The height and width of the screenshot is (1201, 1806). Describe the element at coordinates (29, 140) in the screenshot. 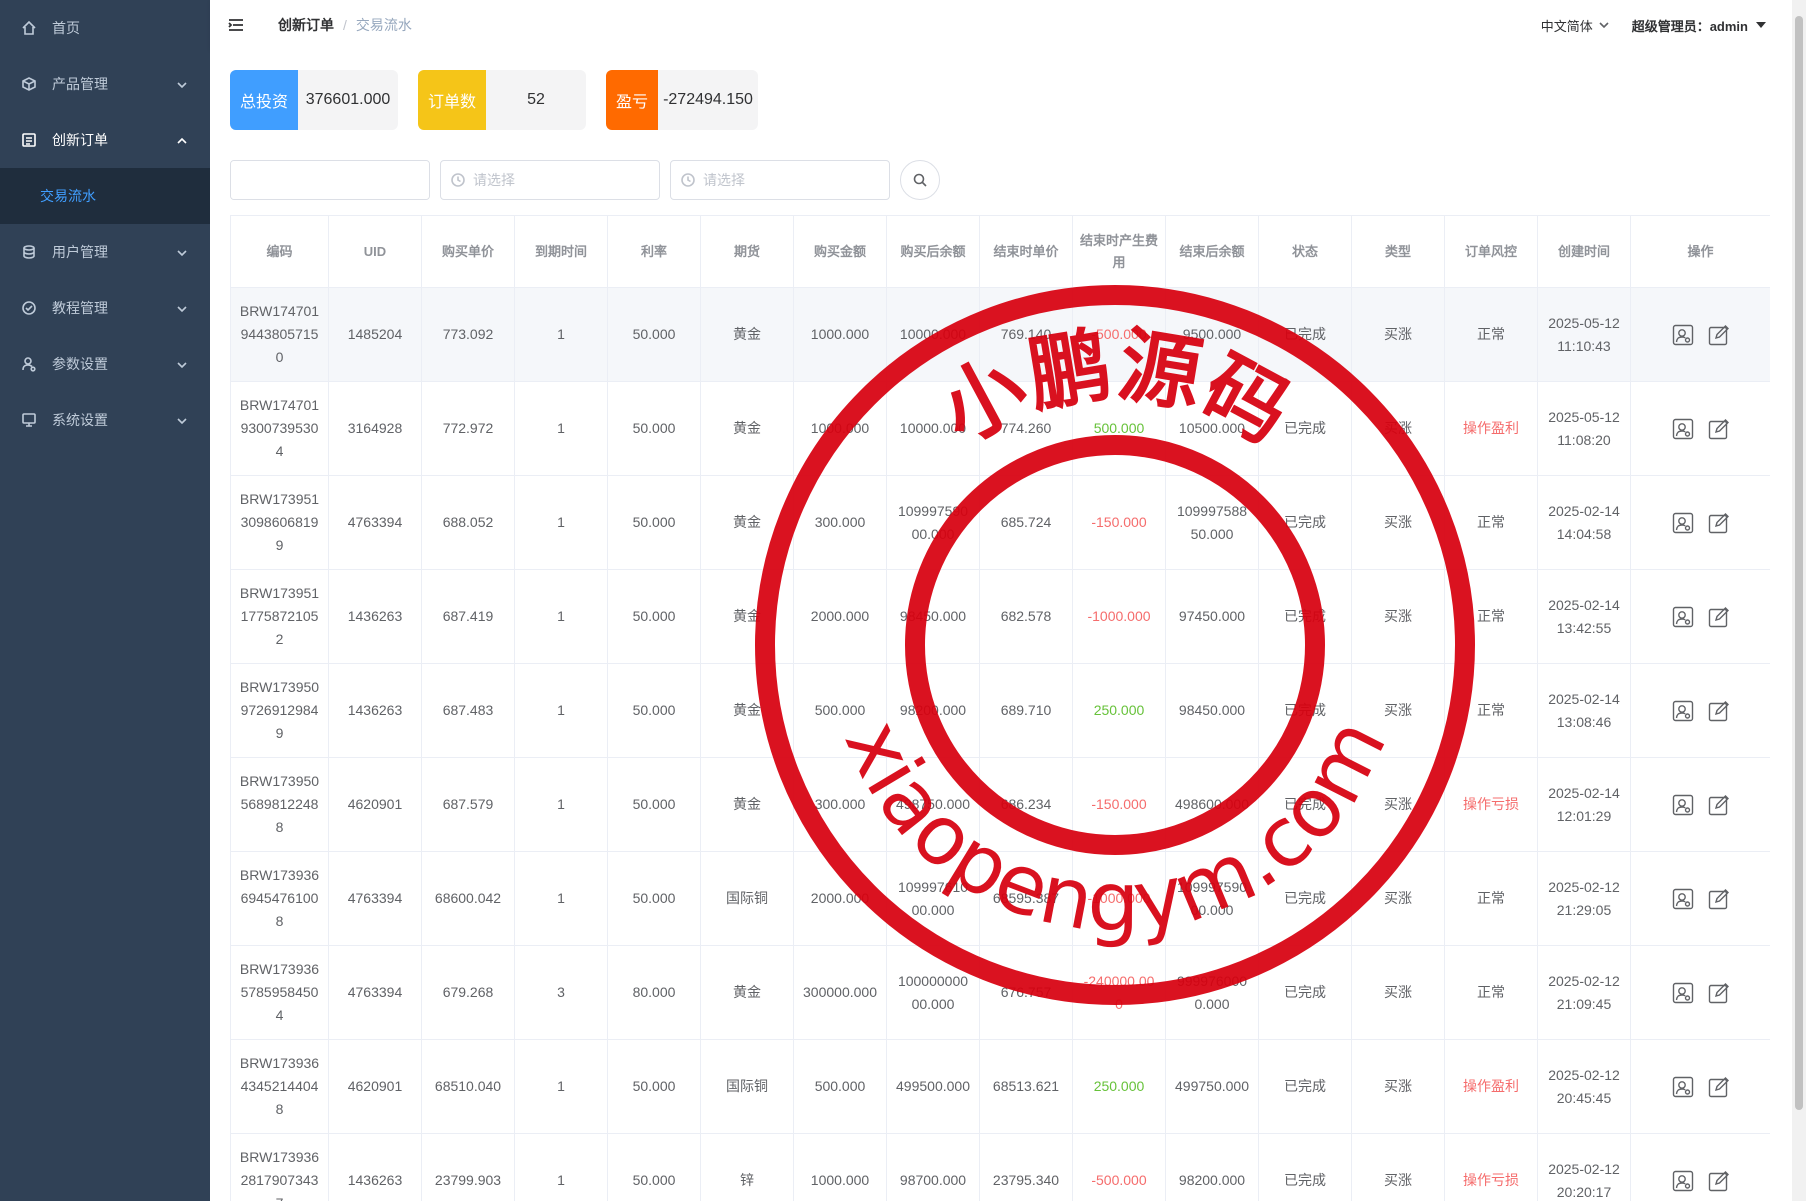

I see `list-icon` at that location.